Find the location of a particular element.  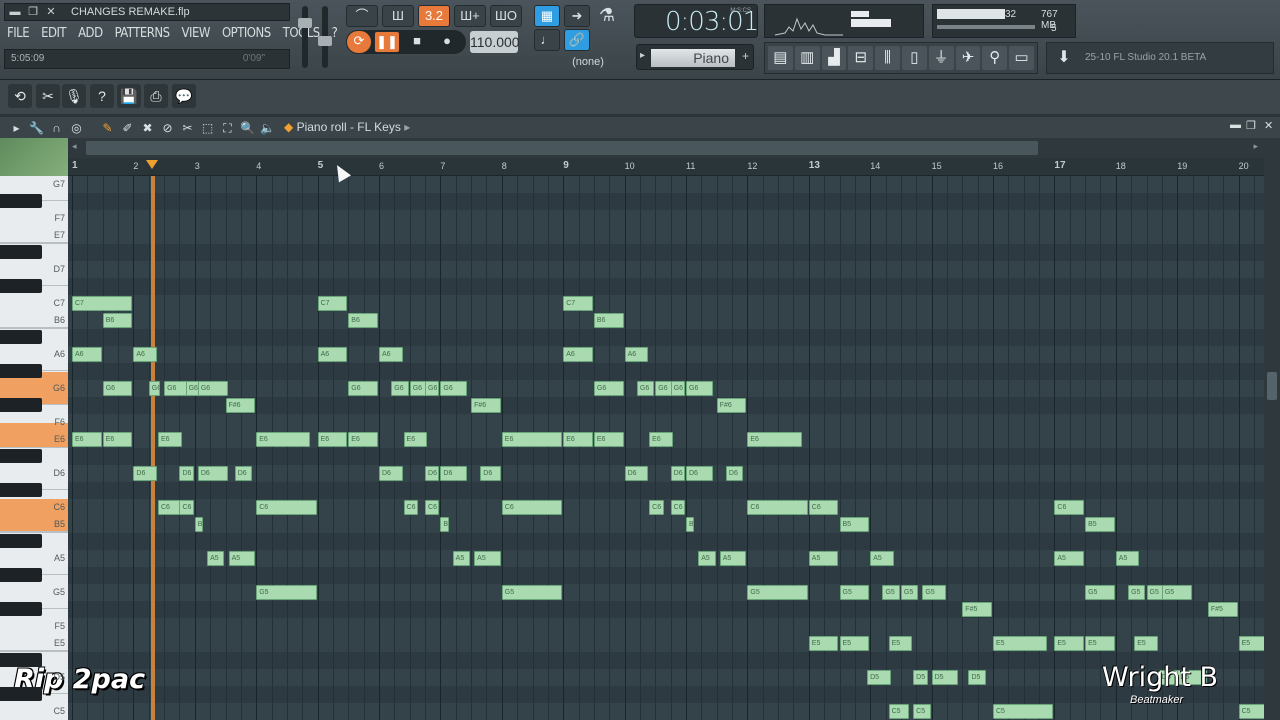

link-button: 🔗 is located at coordinates (577, 40).